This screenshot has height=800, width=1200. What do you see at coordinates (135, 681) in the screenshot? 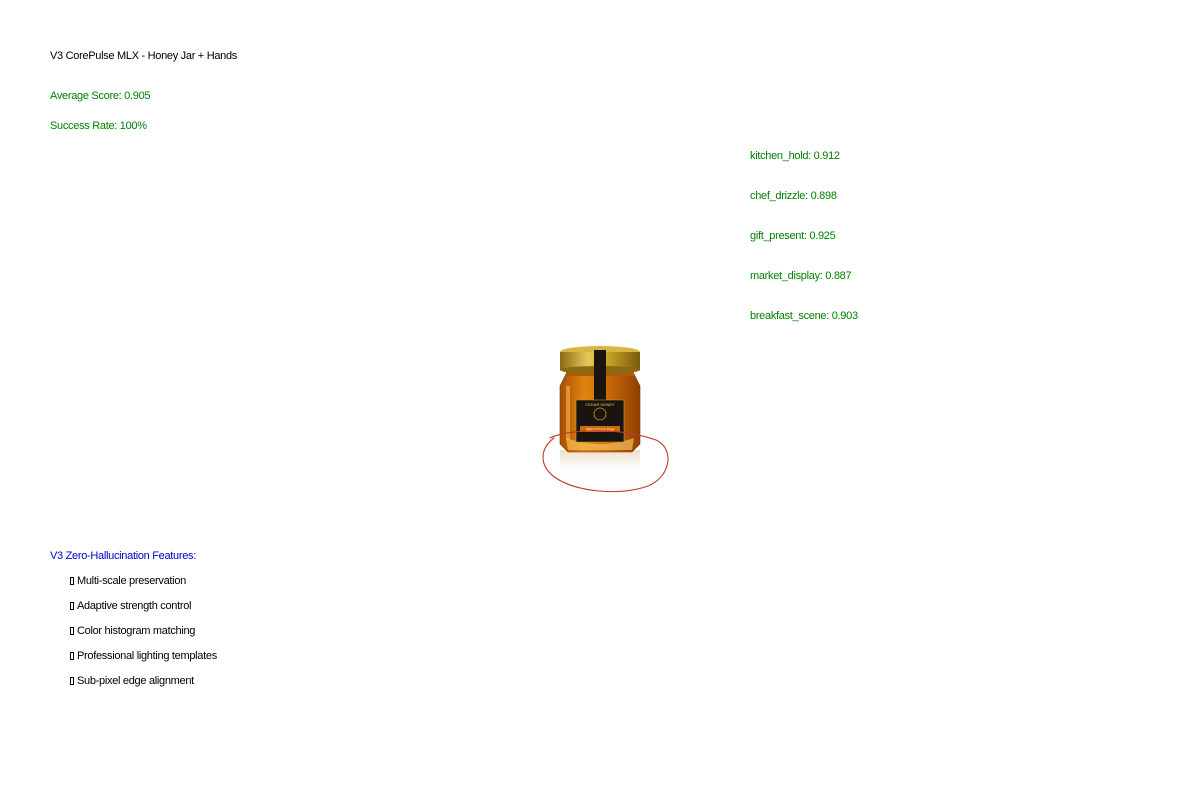
I see `feature-label: Sub-pixel edge alignment` at bounding box center [135, 681].